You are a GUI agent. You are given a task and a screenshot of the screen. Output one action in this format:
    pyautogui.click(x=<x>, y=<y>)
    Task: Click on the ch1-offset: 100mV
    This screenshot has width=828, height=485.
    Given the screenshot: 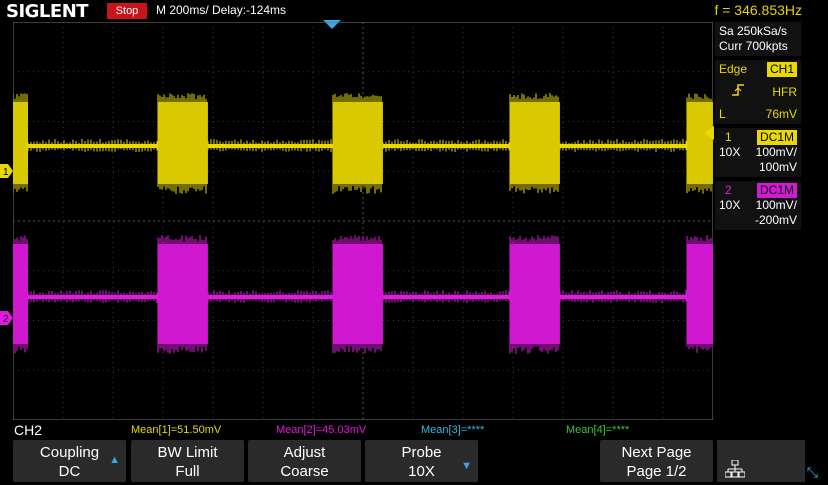 What is the action you would take?
    pyautogui.click(x=758, y=167)
    